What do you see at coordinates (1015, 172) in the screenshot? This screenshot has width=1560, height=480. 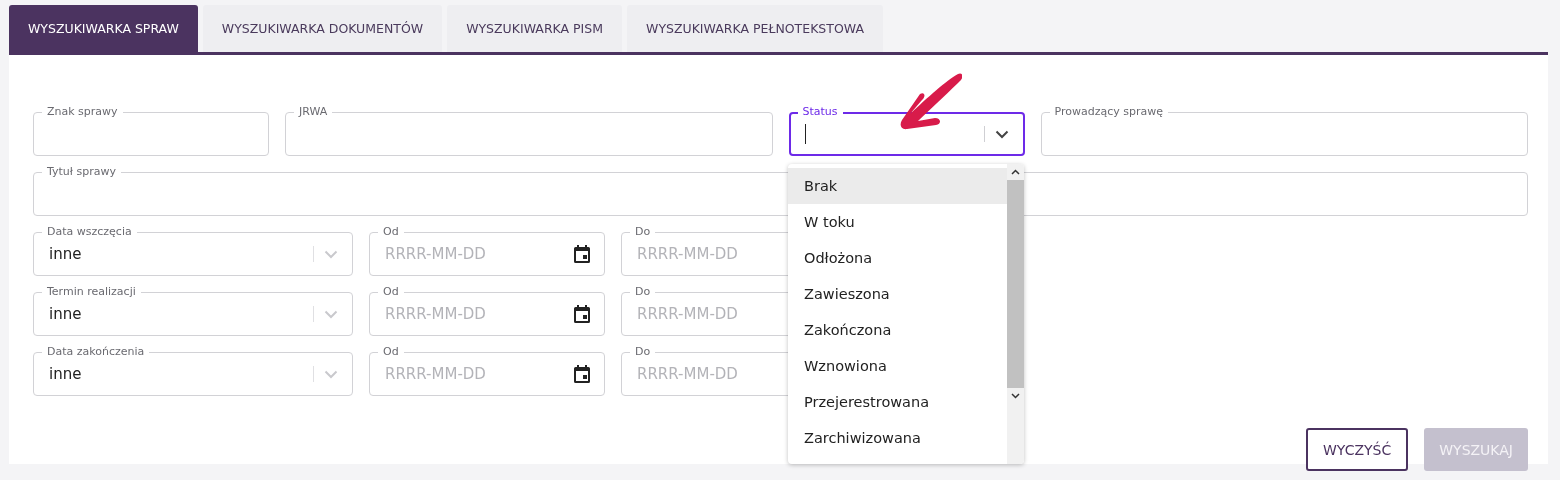 I see `scroll-up-icon` at bounding box center [1015, 172].